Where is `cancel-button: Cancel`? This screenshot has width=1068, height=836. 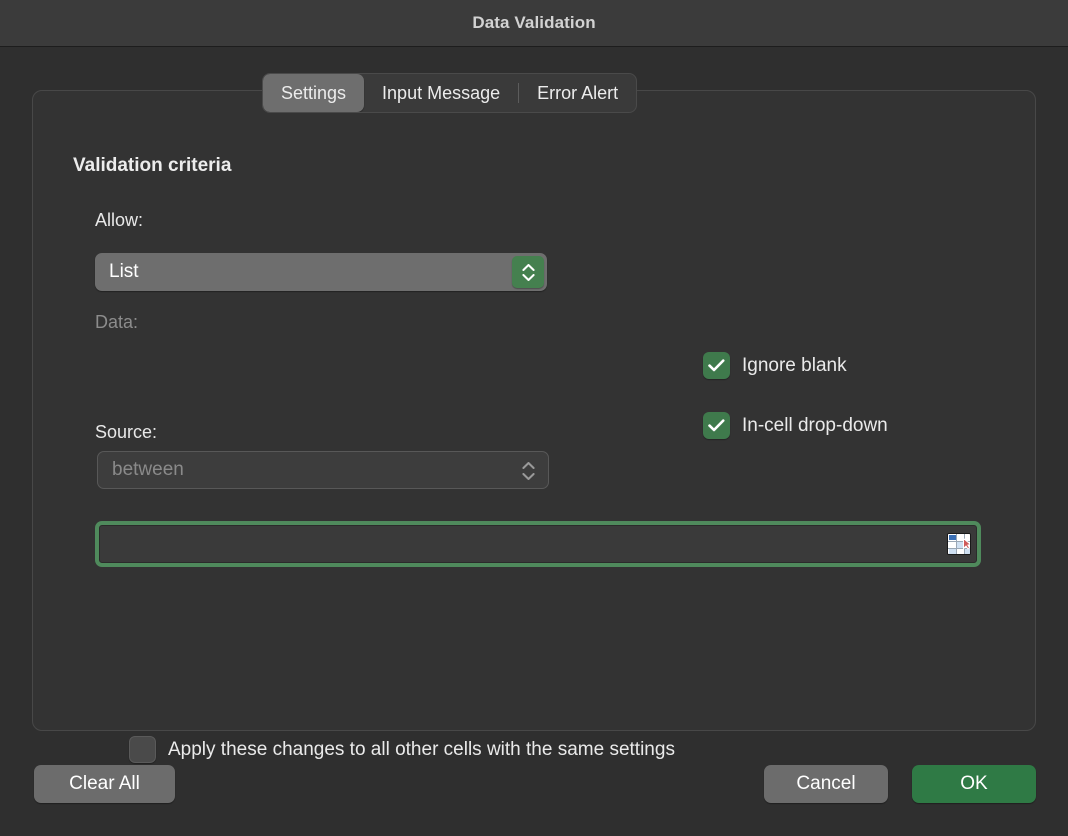
cancel-button: Cancel is located at coordinates (826, 784).